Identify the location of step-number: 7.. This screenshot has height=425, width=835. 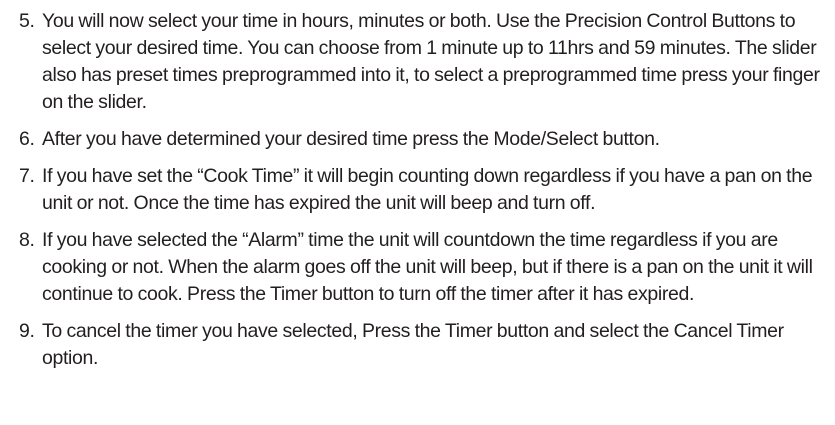
(27, 176).